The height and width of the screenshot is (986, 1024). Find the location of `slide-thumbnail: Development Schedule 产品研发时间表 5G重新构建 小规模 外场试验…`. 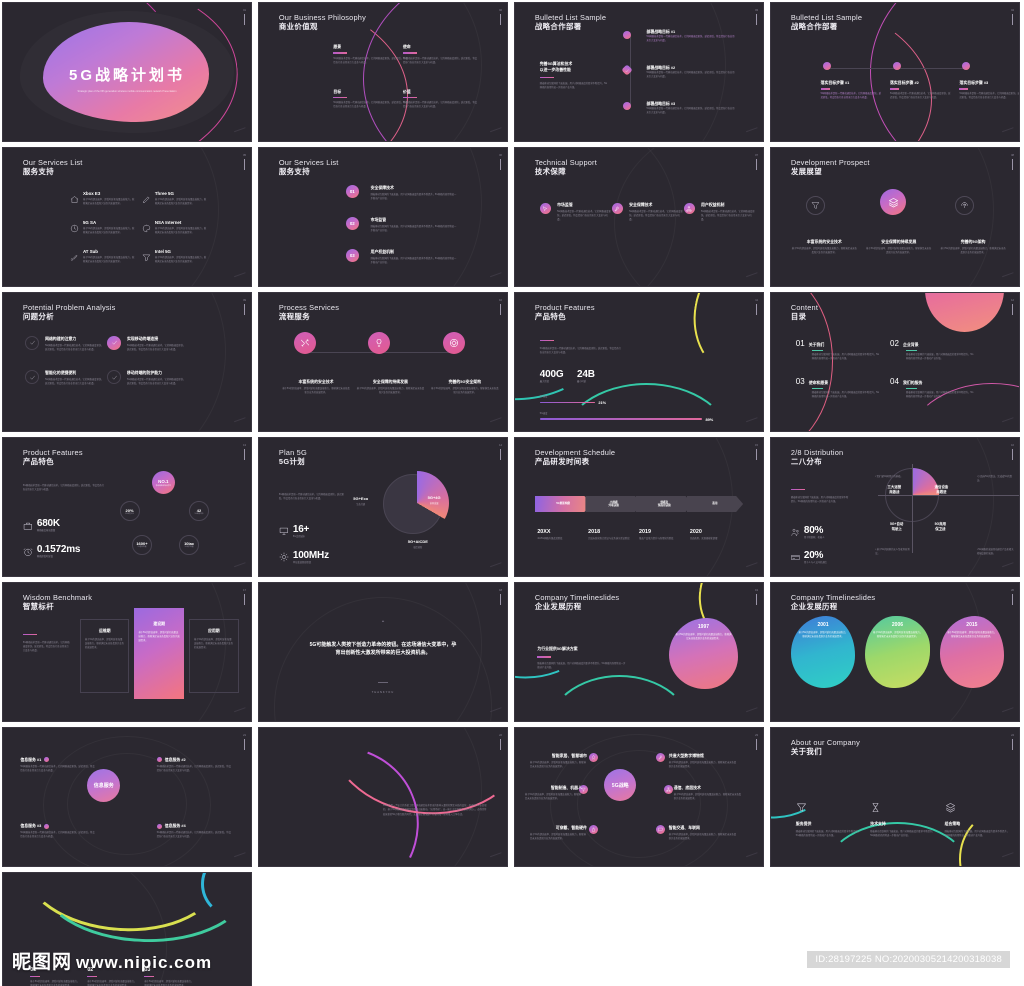

slide-thumbnail: Development Schedule 产品研发时间表 5G重新构建 小规模 外场试验… is located at coordinates (639, 507).